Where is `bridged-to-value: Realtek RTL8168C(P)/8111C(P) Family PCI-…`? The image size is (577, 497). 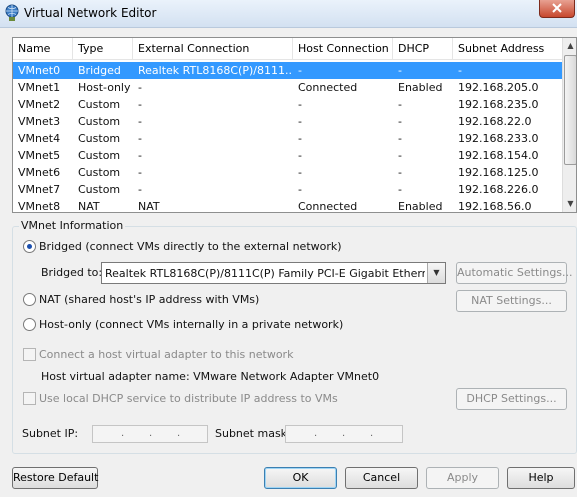 bridged-to-value: Realtek RTL8168C(P)/8111C(P) Family PCI-… is located at coordinates (265, 273).